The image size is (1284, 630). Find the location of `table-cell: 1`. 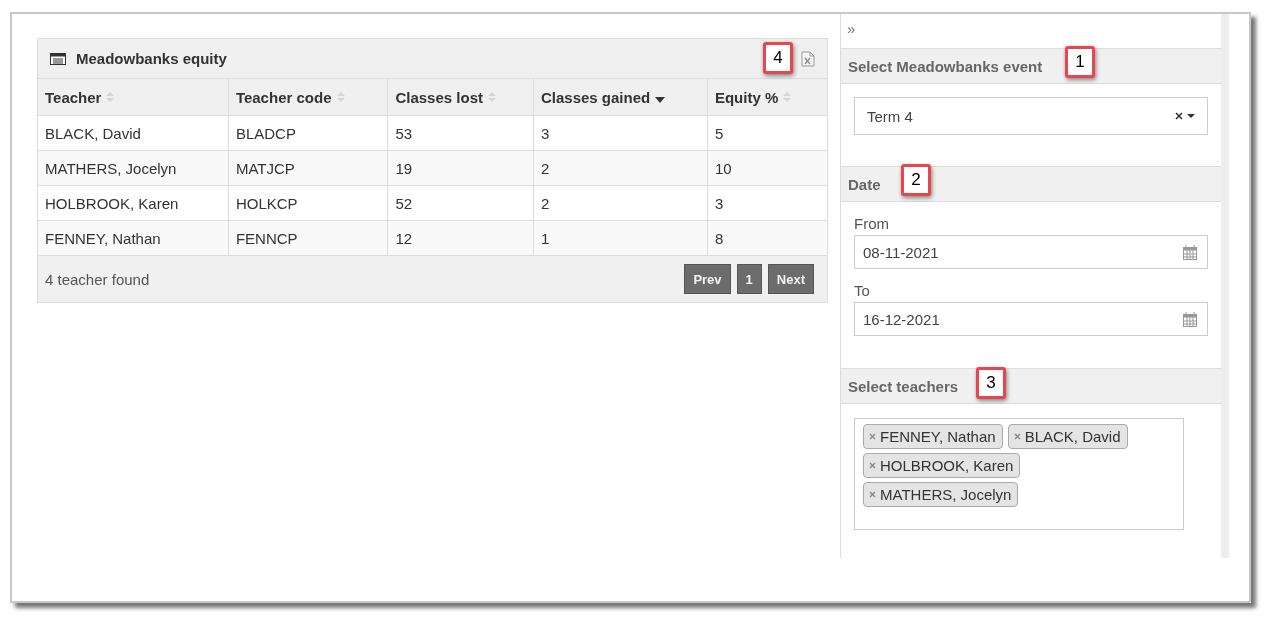

table-cell: 1 is located at coordinates (620, 238).